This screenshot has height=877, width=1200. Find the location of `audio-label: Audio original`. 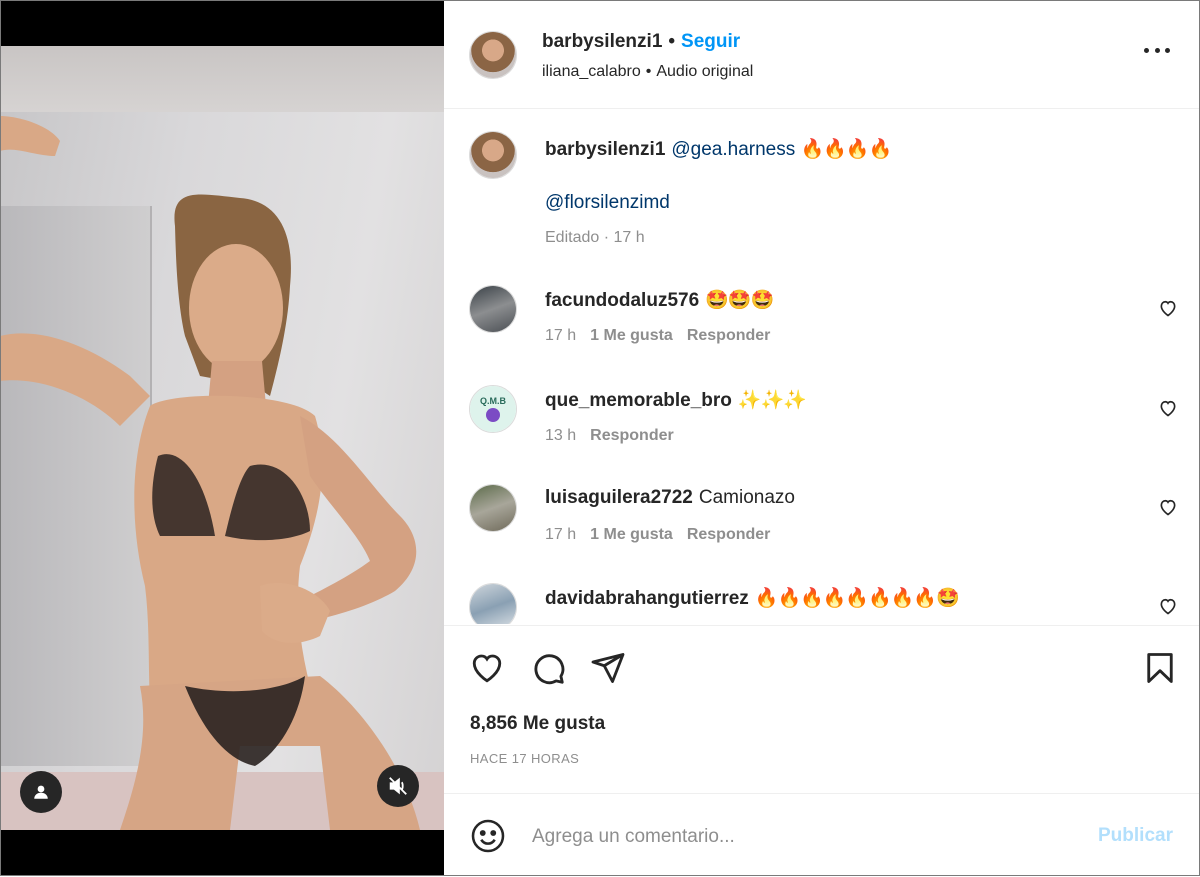

audio-label: Audio original is located at coordinates (704, 71).